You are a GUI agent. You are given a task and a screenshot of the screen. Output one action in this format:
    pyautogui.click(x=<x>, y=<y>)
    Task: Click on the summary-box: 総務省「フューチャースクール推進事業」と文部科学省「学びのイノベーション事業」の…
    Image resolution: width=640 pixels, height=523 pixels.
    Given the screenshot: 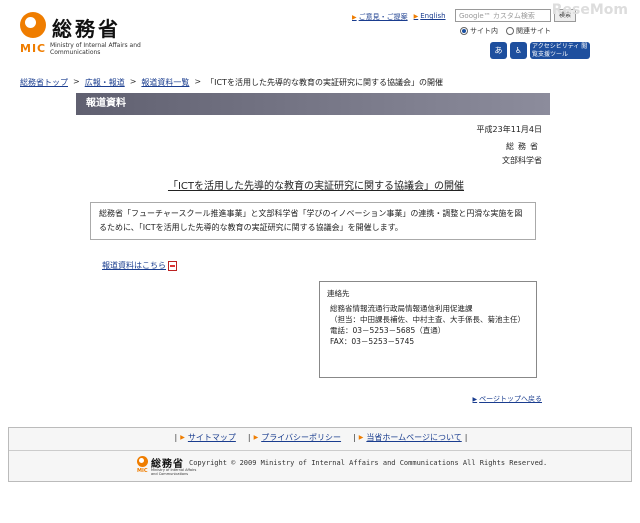 What is the action you would take?
    pyautogui.click(x=313, y=221)
    